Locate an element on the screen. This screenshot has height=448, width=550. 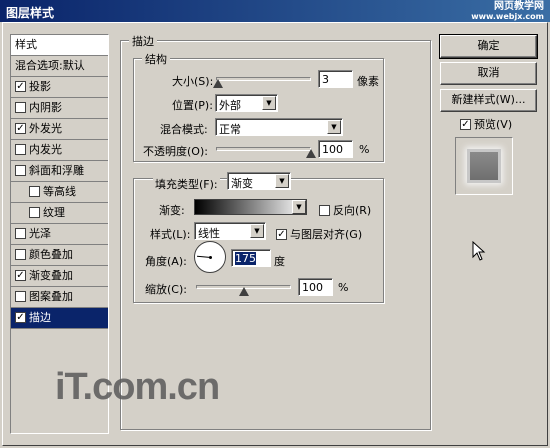
sidebar-item: ✓ 外发光 is located at coordinates (59, 129).